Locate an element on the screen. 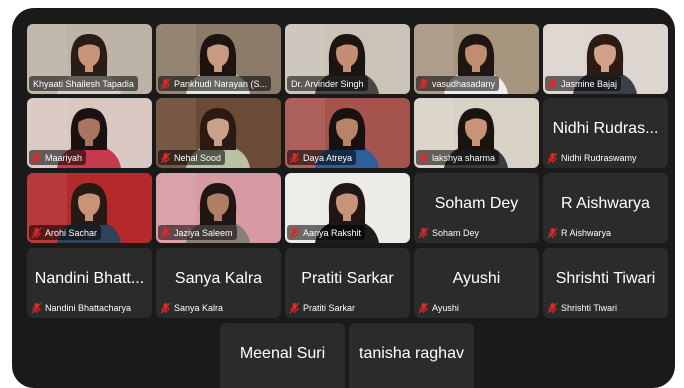 The width and height of the screenshot is (684, 388). participant-tile-vasudhasadany: vasudhasadany is located at coordinates (476, 59).